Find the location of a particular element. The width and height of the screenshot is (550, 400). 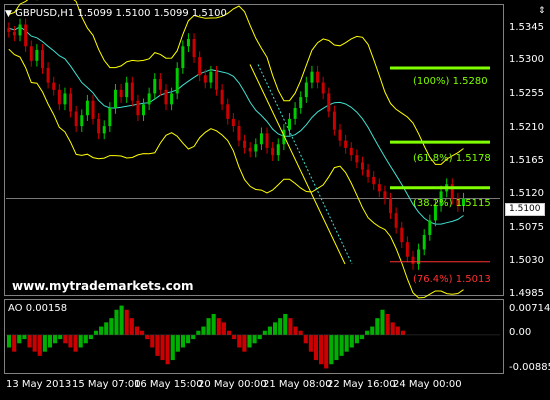

time-label: 13 May 2013 is located at coordinates (39, 384).